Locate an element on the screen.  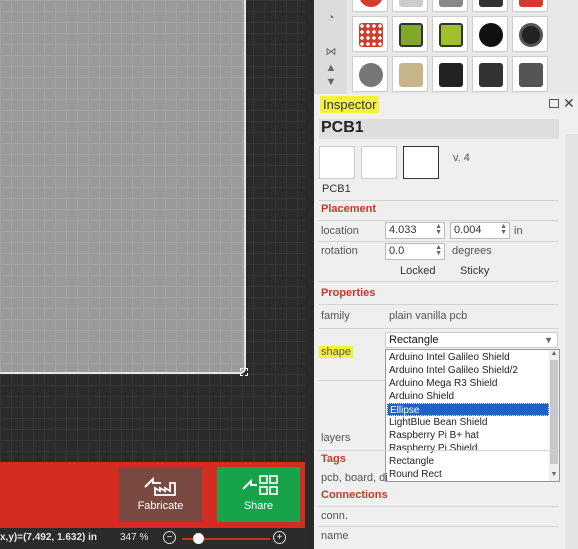
scrollbar-thumb is located at coordinates (554, 412).